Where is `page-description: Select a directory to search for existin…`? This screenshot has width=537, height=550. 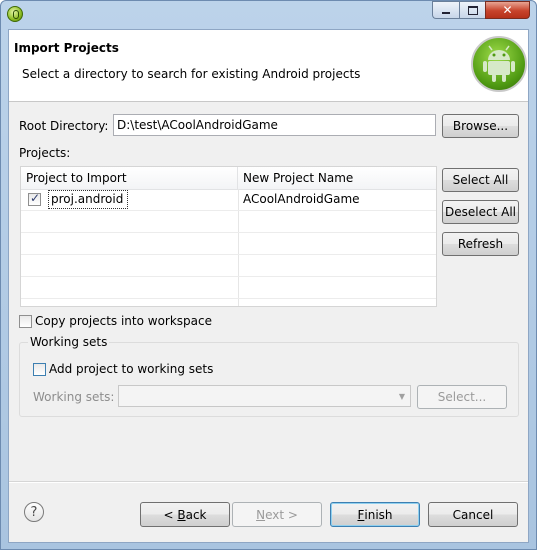
page-description: Select a directory to search for existin… is located at coordinates (191, 74).